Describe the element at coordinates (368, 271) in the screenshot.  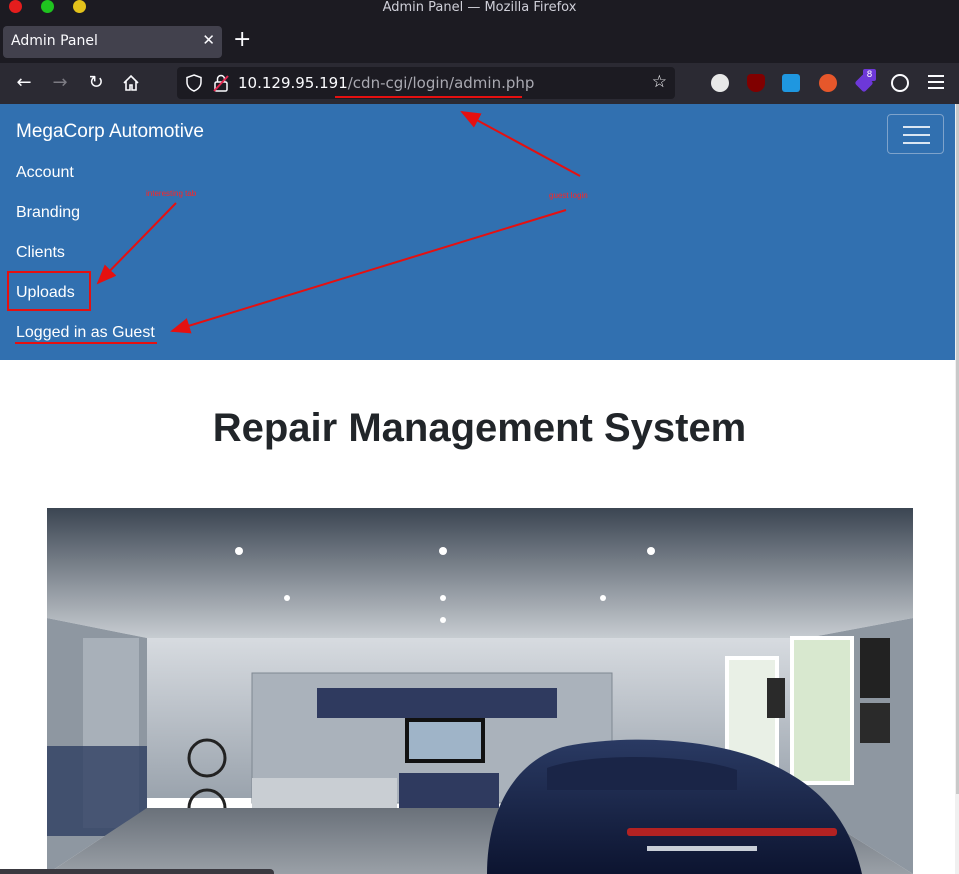
I see `annotation-arrow-login` at that location.